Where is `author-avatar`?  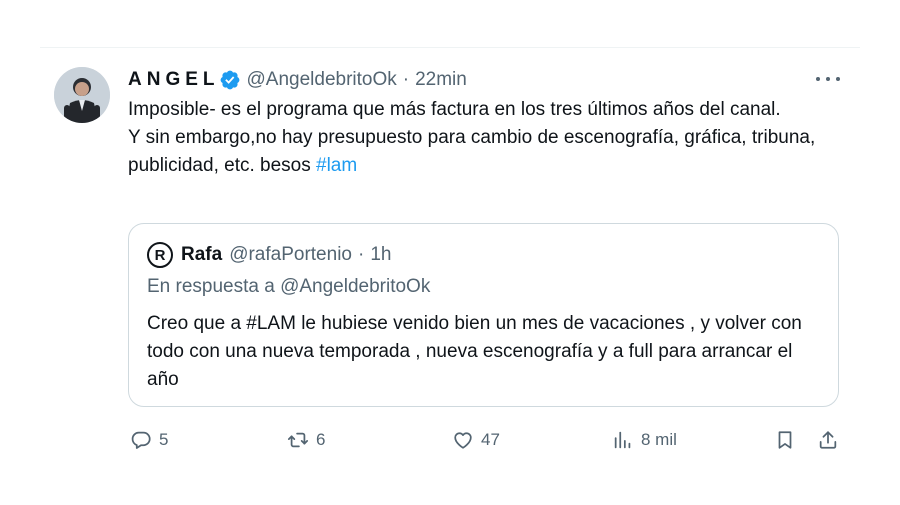
author-avatar is located at coordinates (82, 95).